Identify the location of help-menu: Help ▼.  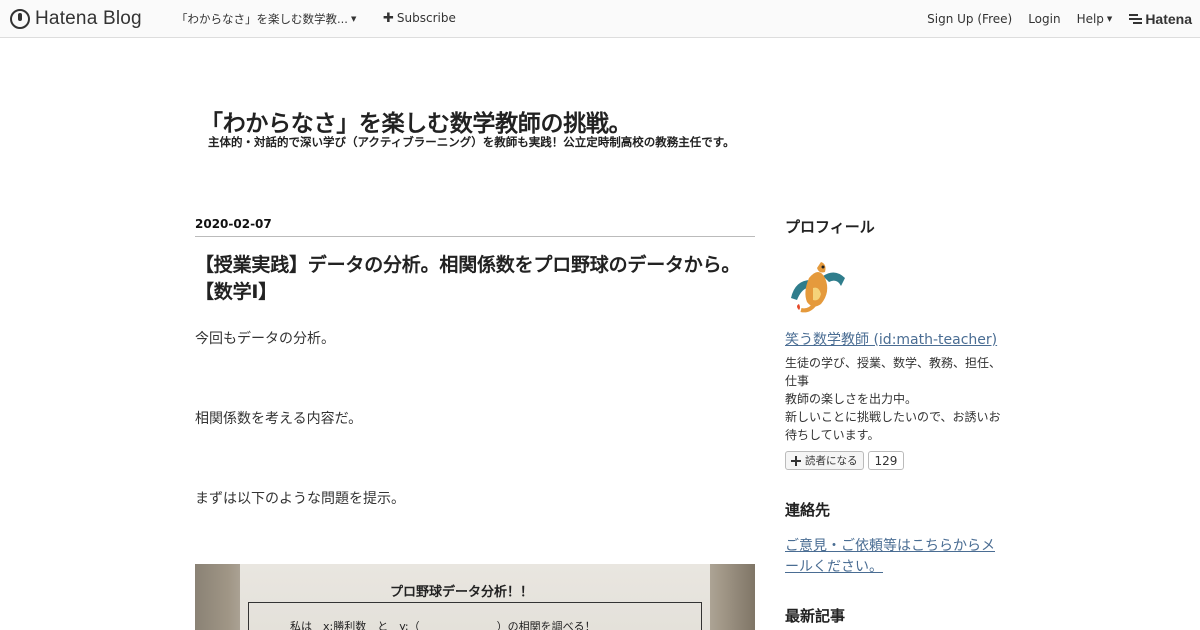
(1095, 19).